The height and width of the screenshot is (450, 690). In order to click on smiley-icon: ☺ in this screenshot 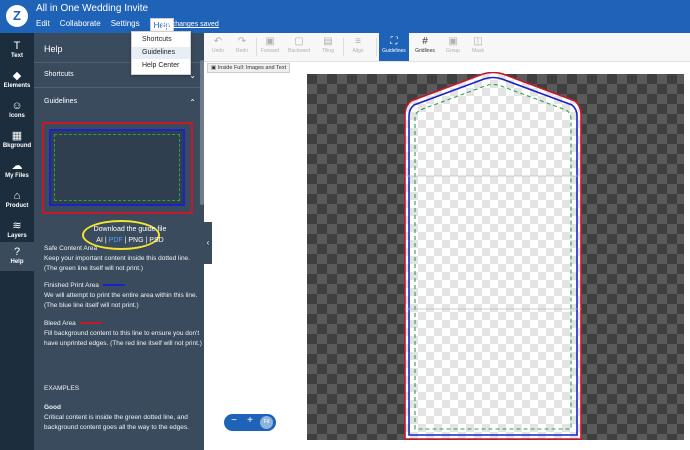, I will do `click(17, 106)`.